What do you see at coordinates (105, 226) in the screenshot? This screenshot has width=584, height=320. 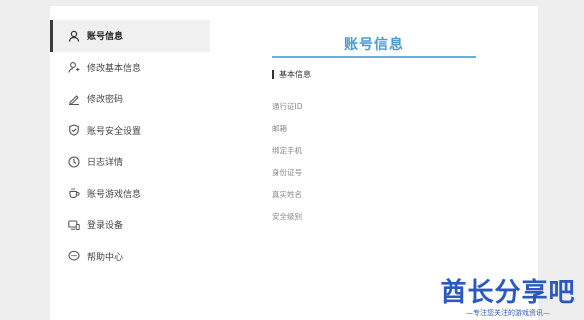 I see `sidebar-item-label: 登录设备` at bounding box center [105, 226].